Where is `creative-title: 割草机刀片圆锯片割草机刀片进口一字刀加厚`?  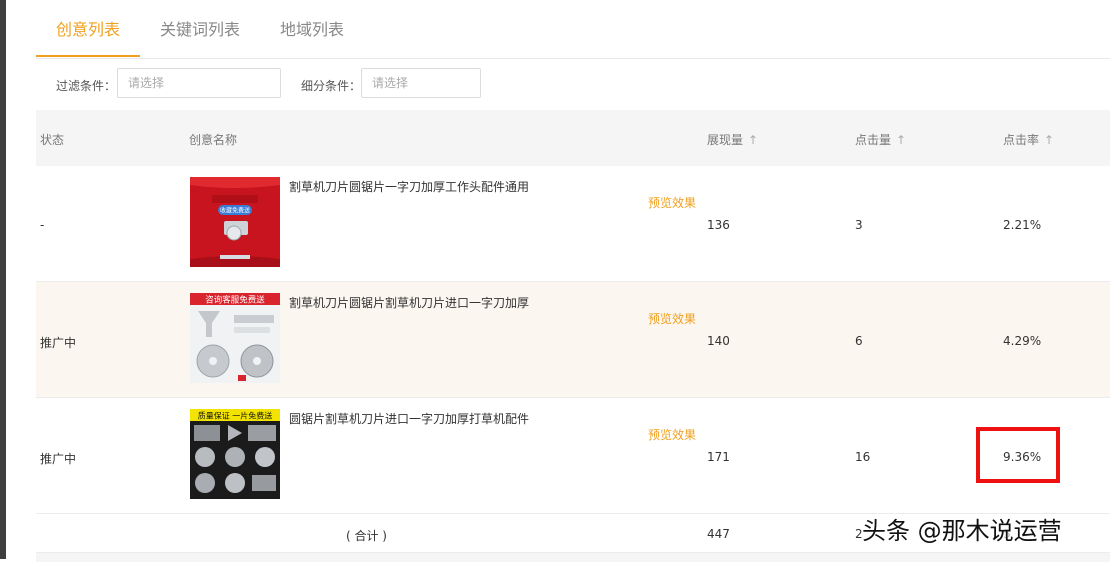
creative-title: 割草机刀片圆锯片割草机刀片进口一字刀加厚 is located at coordinates (409, 303).